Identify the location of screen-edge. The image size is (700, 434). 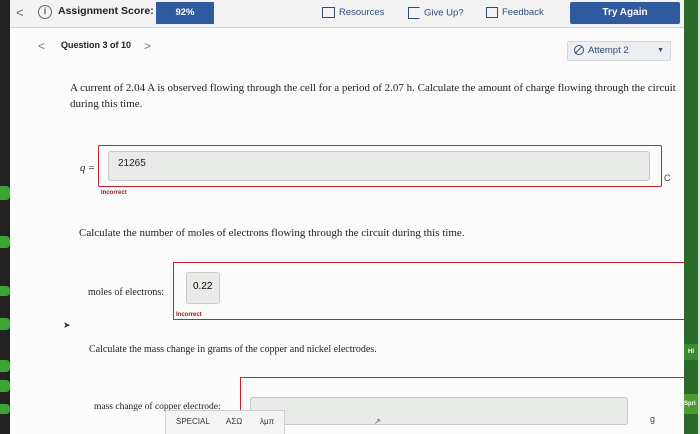
(5, 217).